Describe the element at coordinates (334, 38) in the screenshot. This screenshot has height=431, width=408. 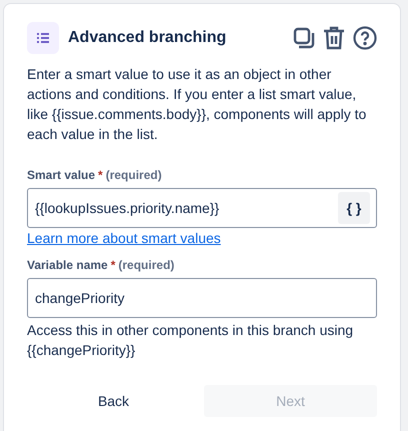
I see `trash-icon` at that location.